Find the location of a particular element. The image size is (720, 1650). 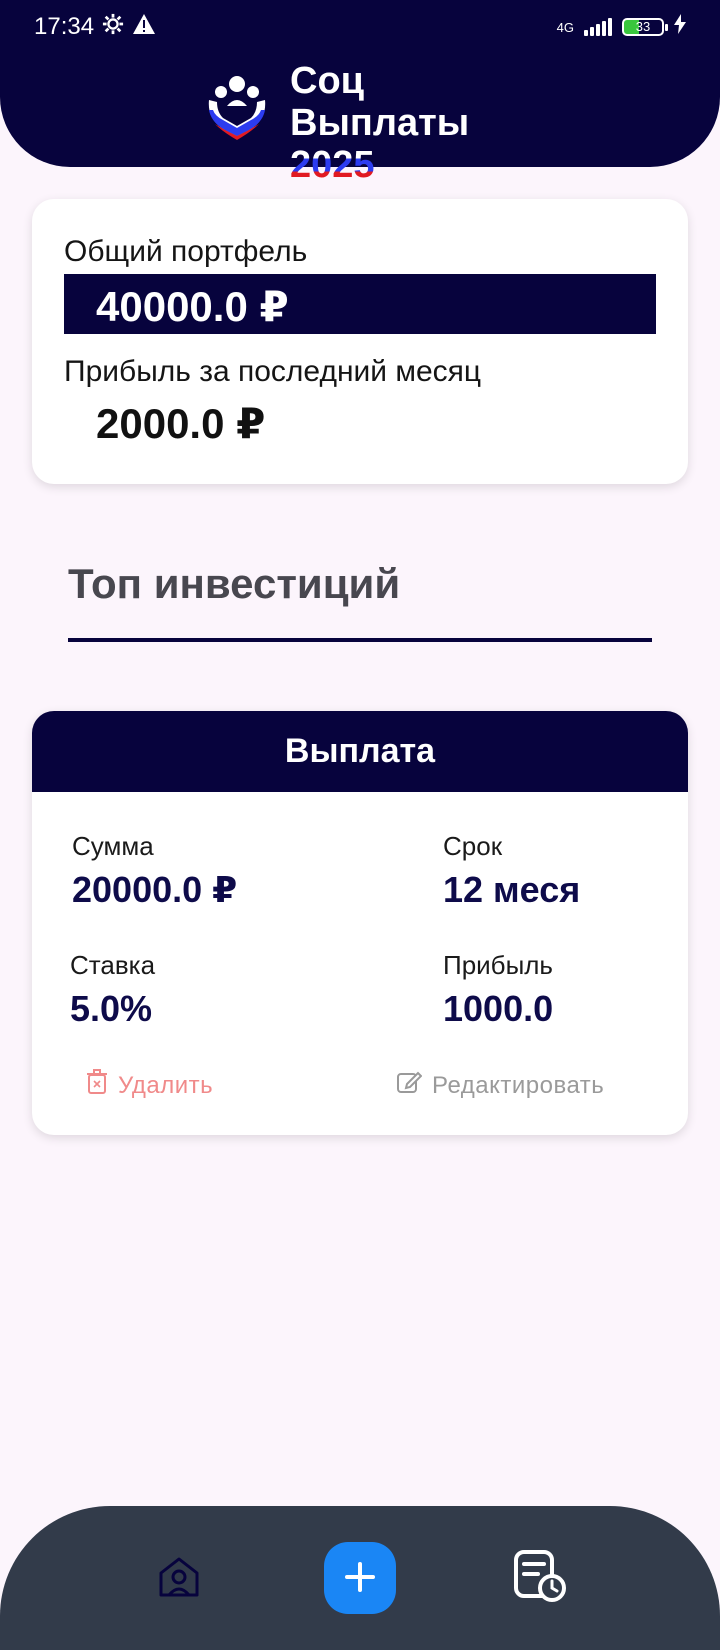

section-title: Топ инвестиций is located at coordinates (234, 583).